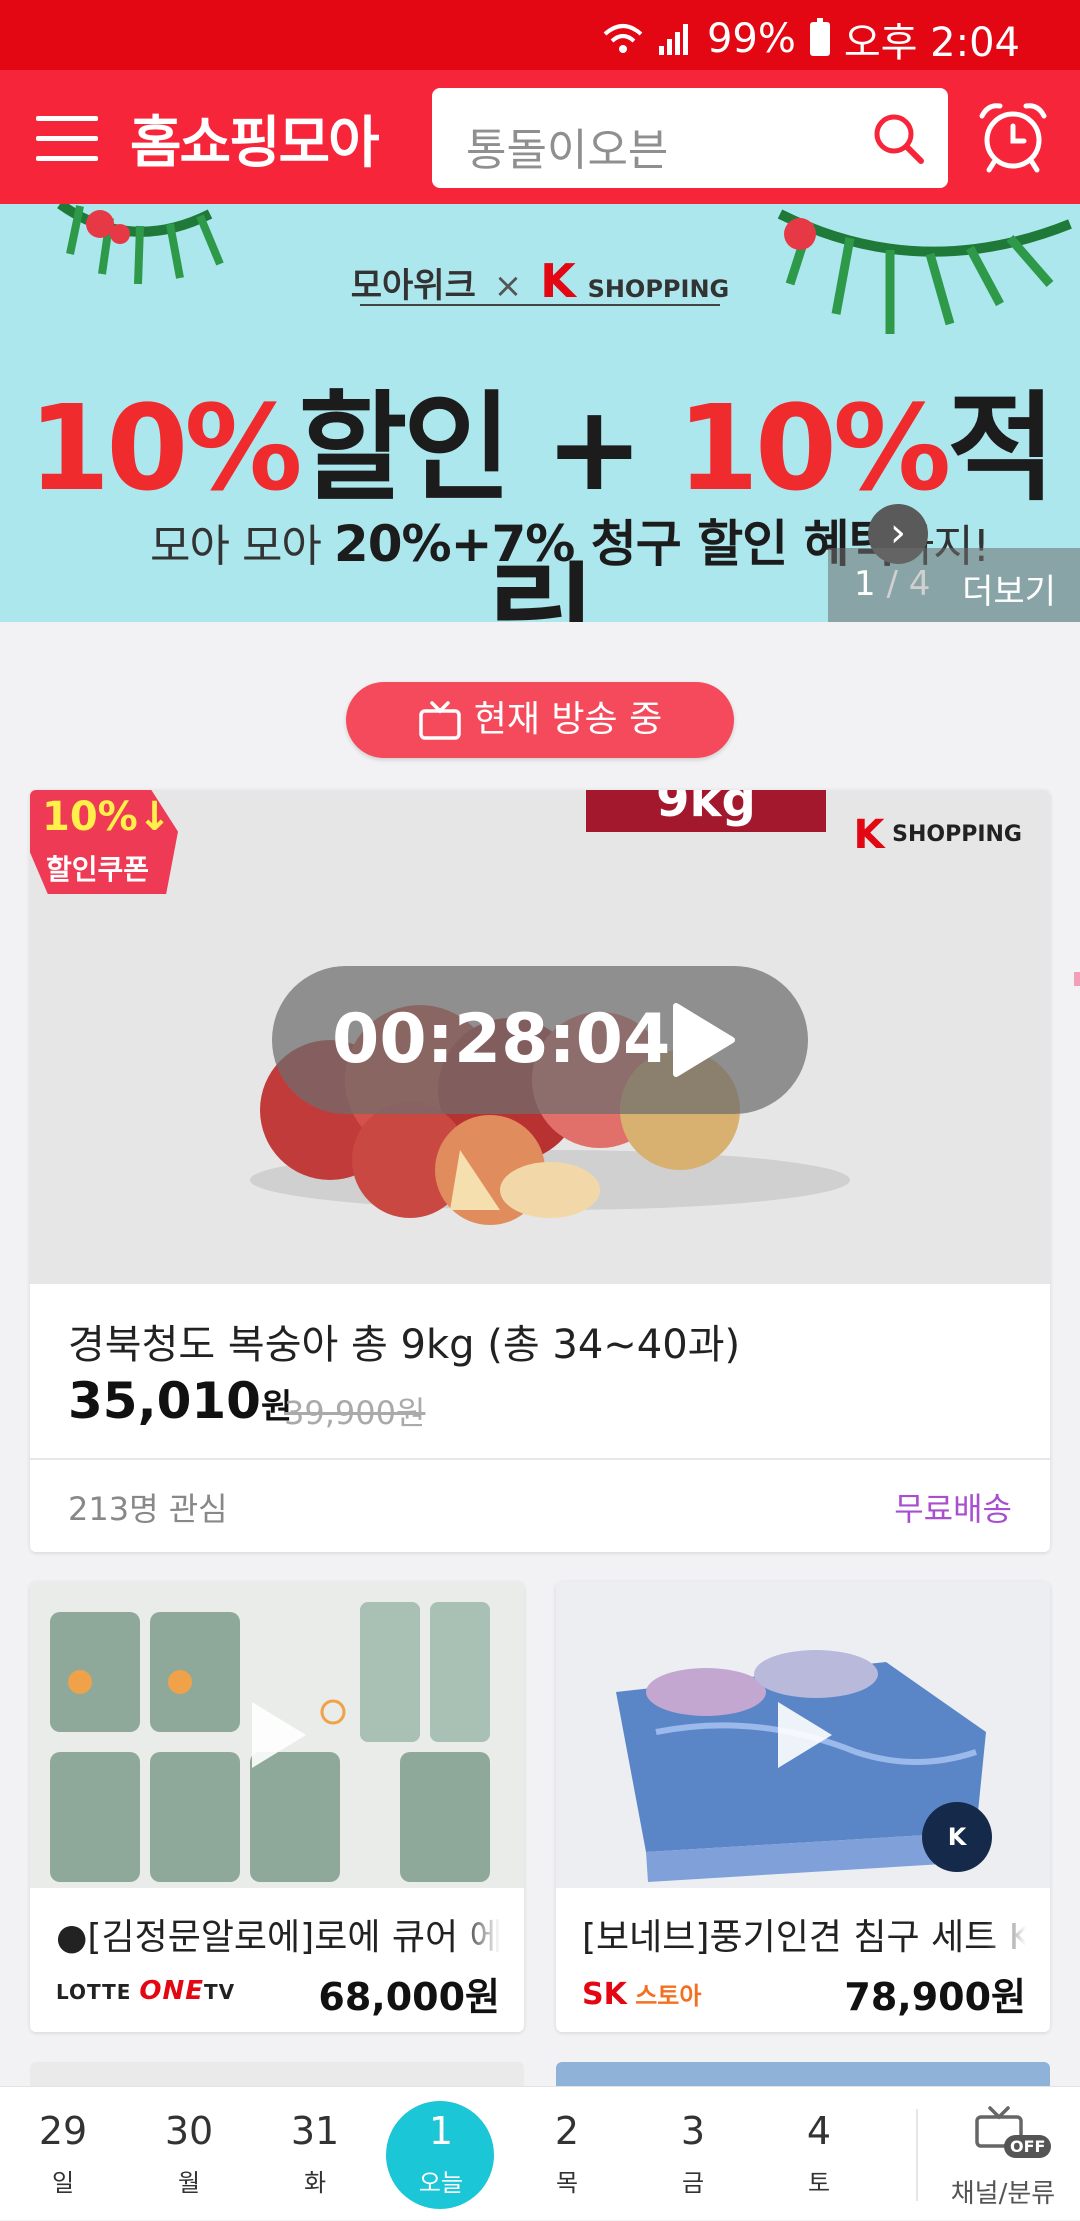 The height and width of the screenshot is (2221, 1080). I want to click on product-price: 35,010원, so click(180, 1401).